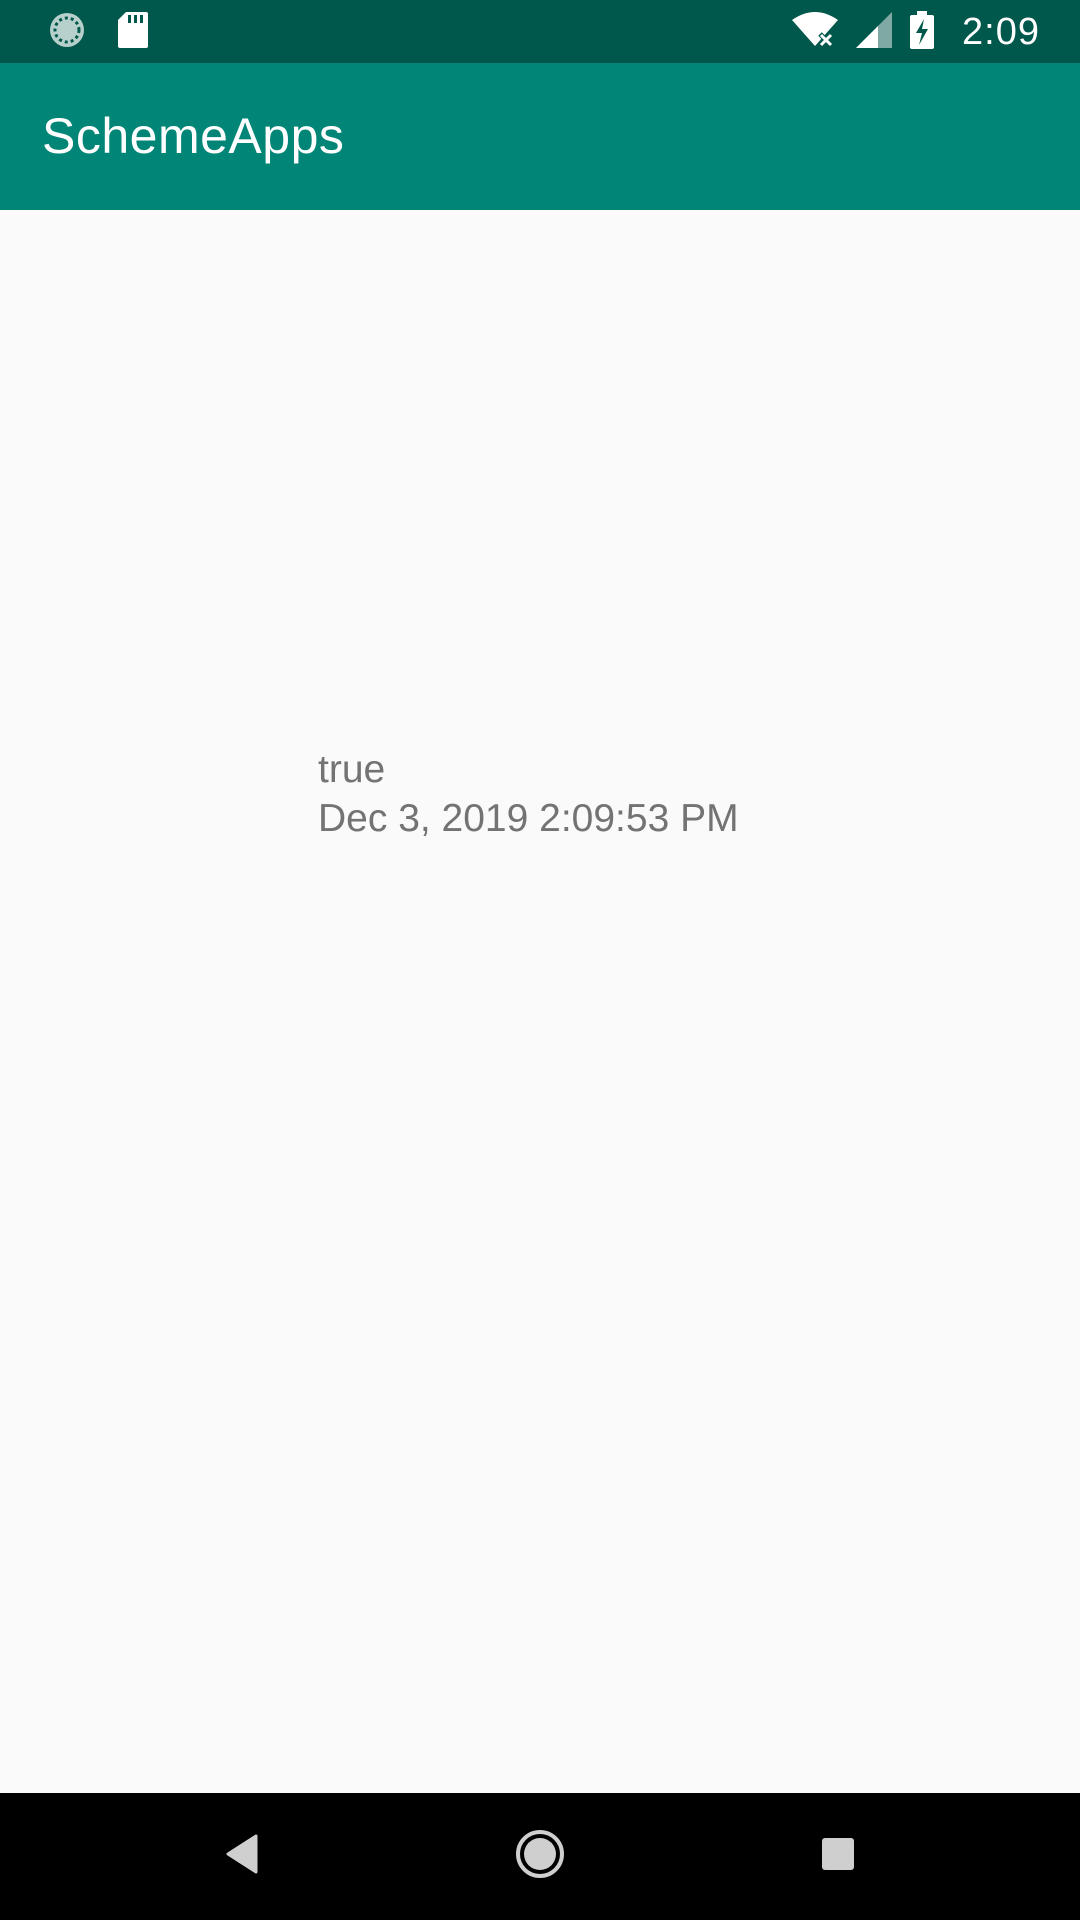 Image resolution: width=1080 pixels, height=1920 pixels. What do you see at coordinates (352, 769) in the screenshot?
I see `result-value: true` at bounding box center [352, 769].